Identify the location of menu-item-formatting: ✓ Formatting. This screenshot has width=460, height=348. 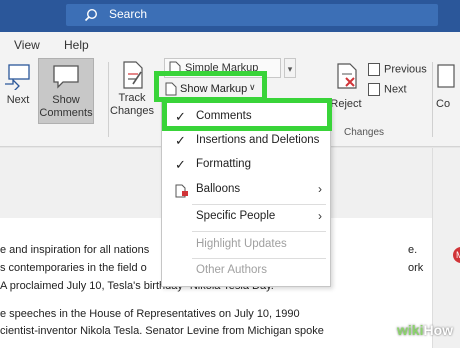
(247, 166).